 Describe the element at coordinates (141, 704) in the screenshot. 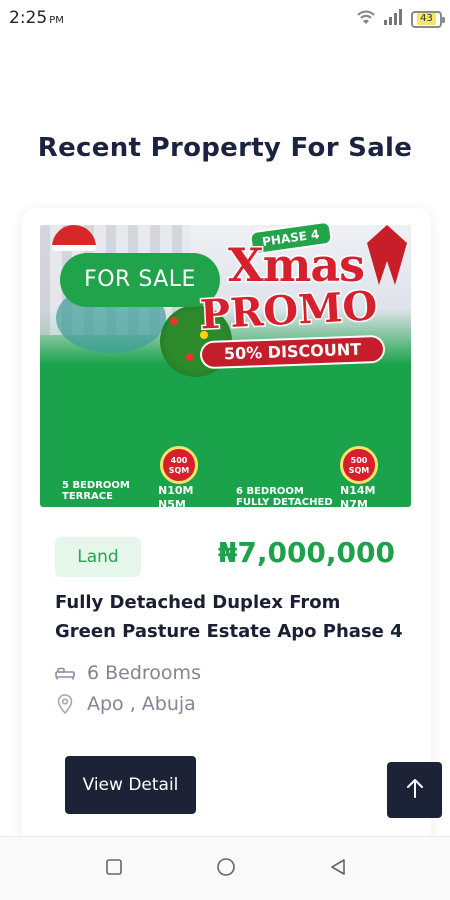

I see `location-text: Apo , Abuja` at that location.